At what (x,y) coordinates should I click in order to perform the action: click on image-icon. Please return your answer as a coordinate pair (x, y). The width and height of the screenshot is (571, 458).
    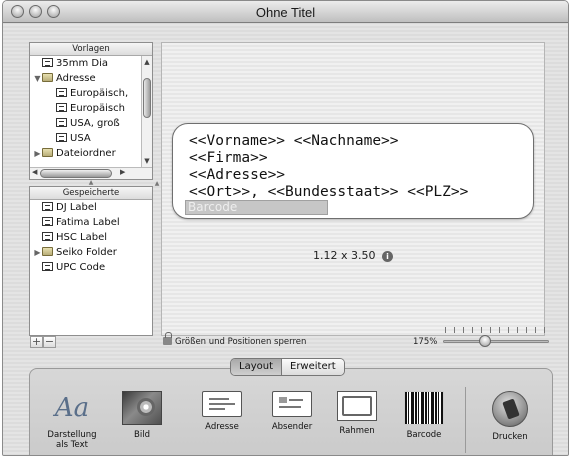
    Looking at the image, I should click on (142, 408).